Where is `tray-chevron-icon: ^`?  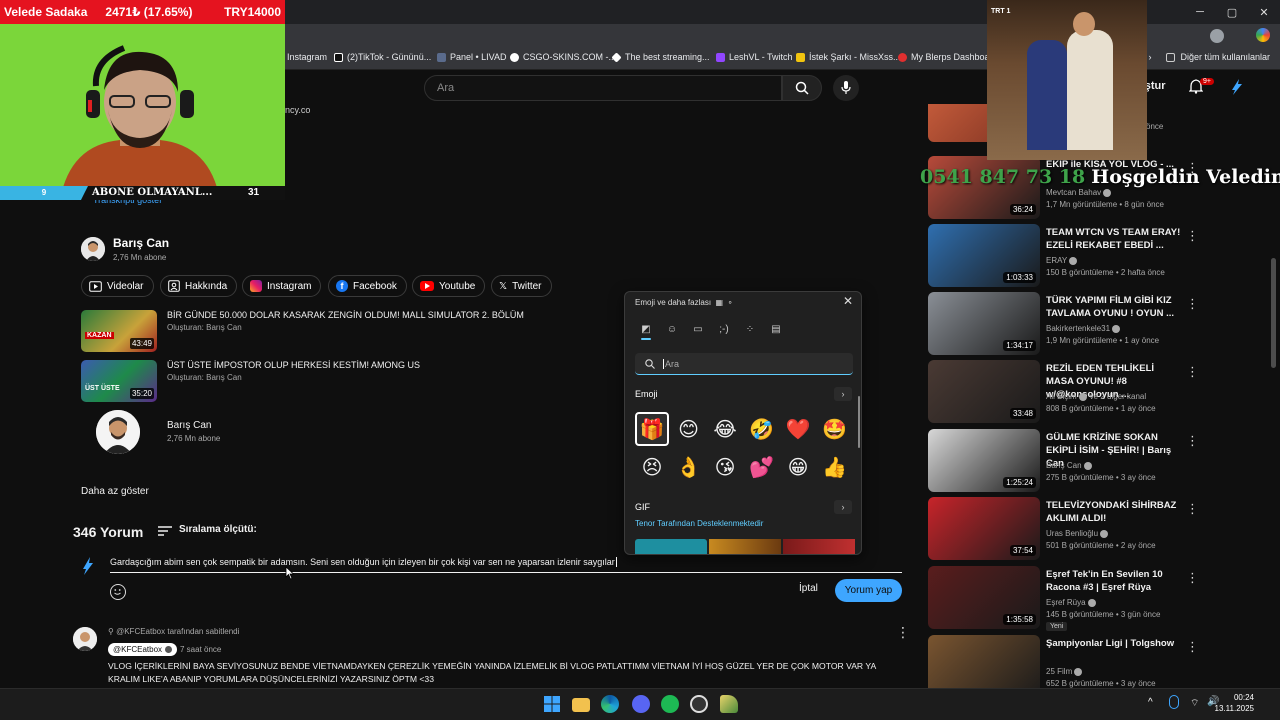 tray-chevron-icon: ^ is located at coordinates (1150, 702).